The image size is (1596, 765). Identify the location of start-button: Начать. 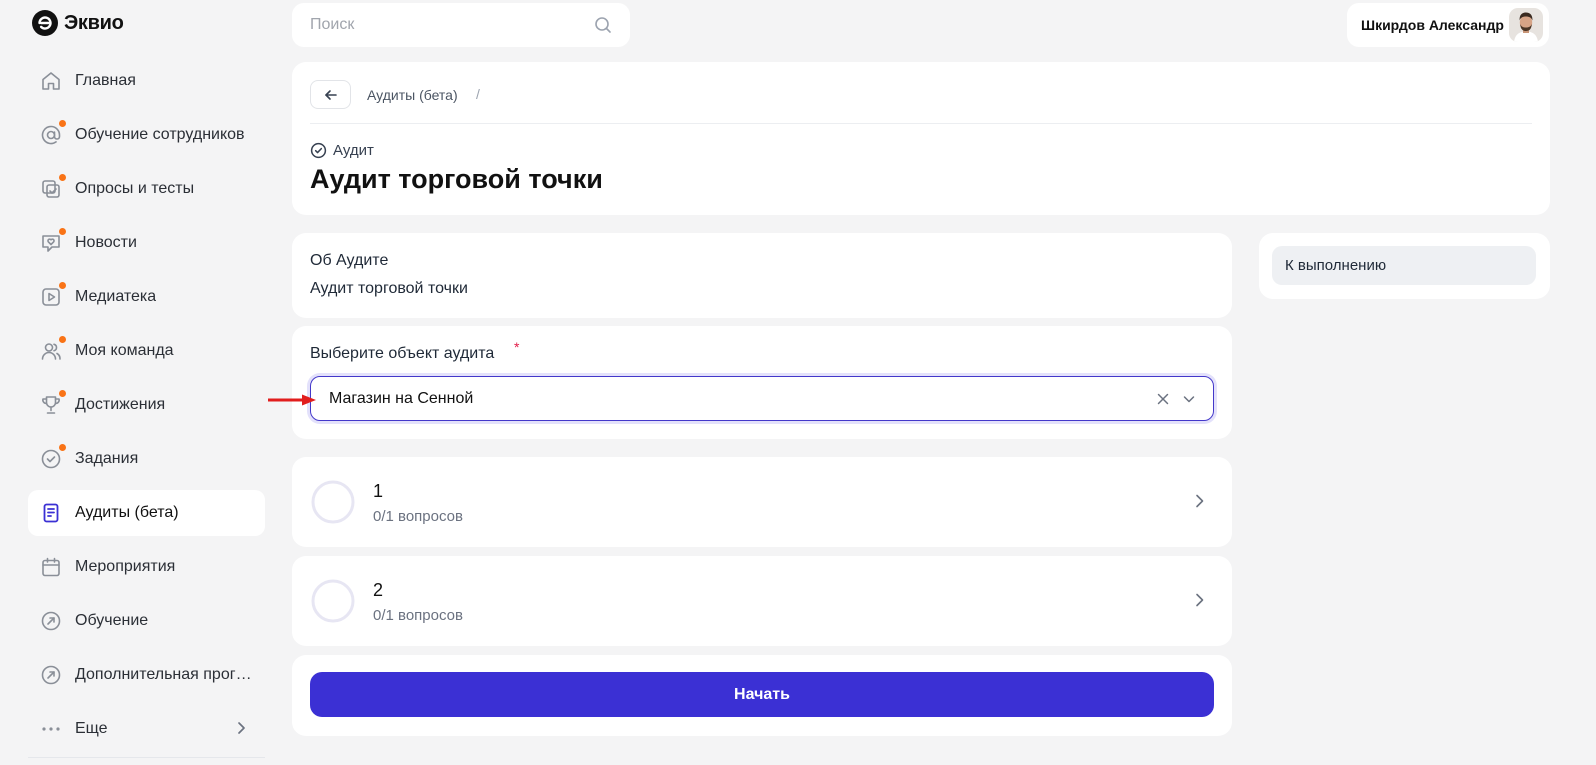
(762, 694).